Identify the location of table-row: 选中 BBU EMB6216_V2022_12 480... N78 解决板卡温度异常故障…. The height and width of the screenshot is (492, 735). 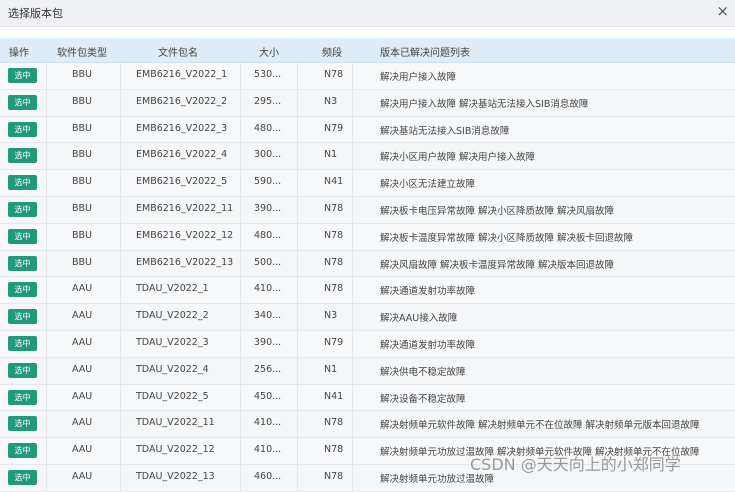
(367, 237).